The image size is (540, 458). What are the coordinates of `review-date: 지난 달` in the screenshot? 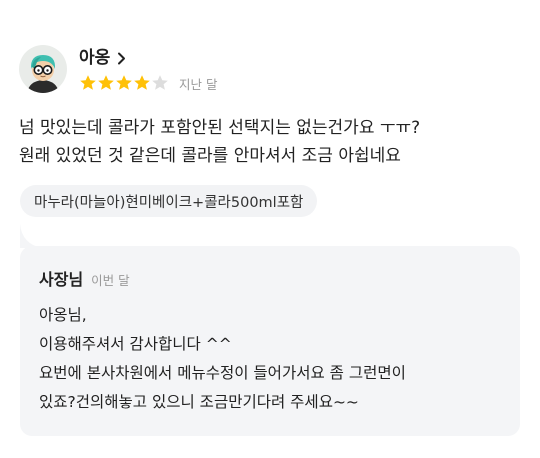 It's located at (198, 84).